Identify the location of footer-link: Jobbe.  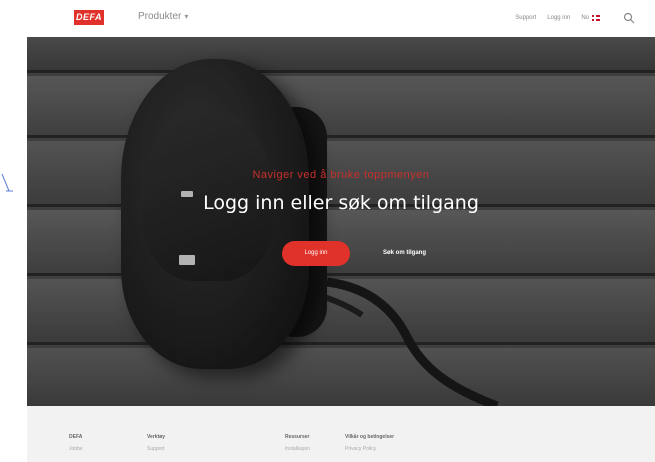
(76, 449).